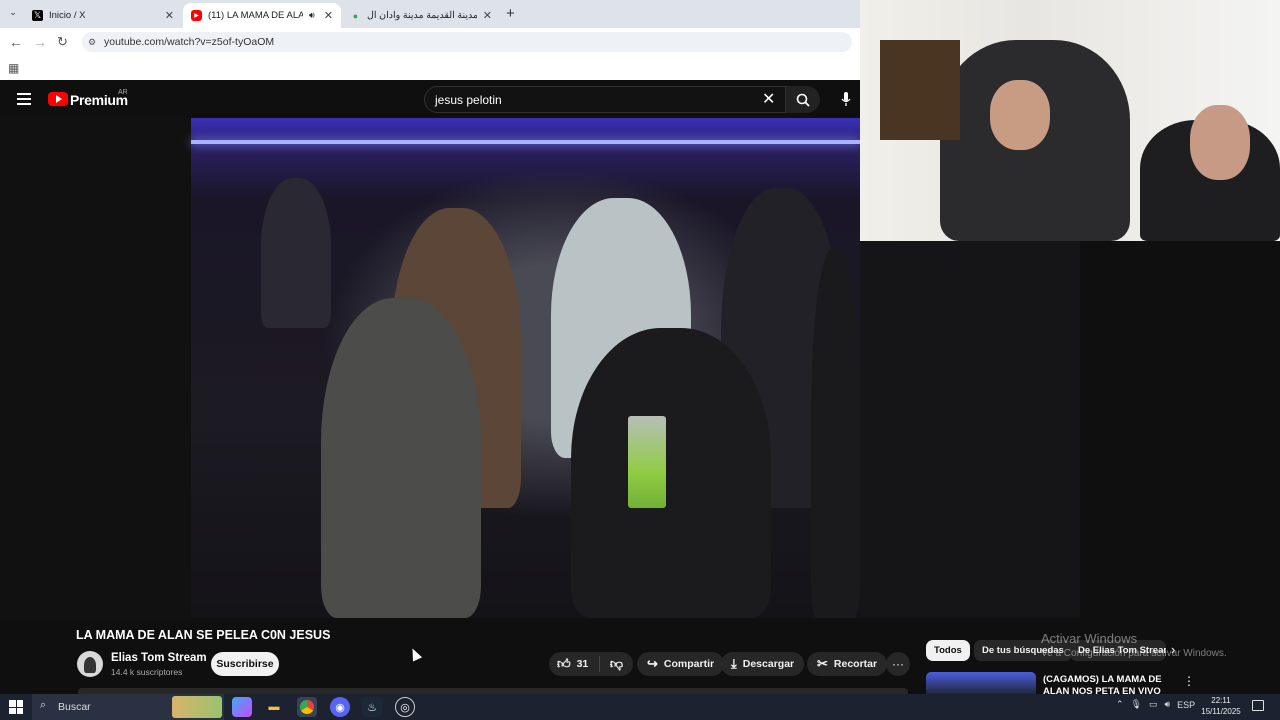 This screenshot has height=720, width=1280. I want to click on thumbs-down-icon: 👎︎, so click(616, 663).